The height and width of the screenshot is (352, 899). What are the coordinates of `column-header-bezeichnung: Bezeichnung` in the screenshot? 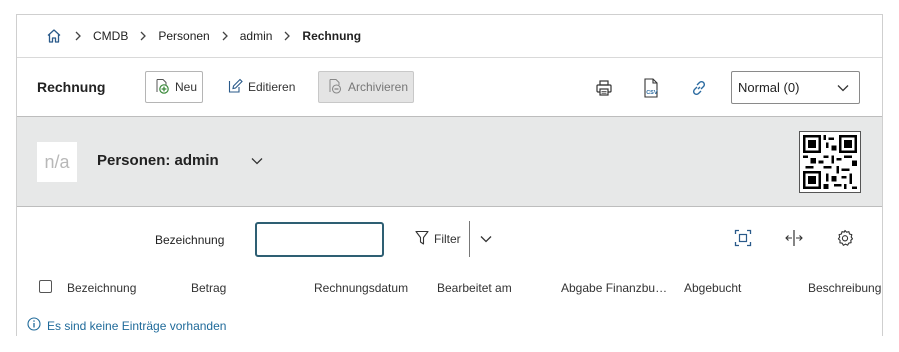 It's located at (122, 288).